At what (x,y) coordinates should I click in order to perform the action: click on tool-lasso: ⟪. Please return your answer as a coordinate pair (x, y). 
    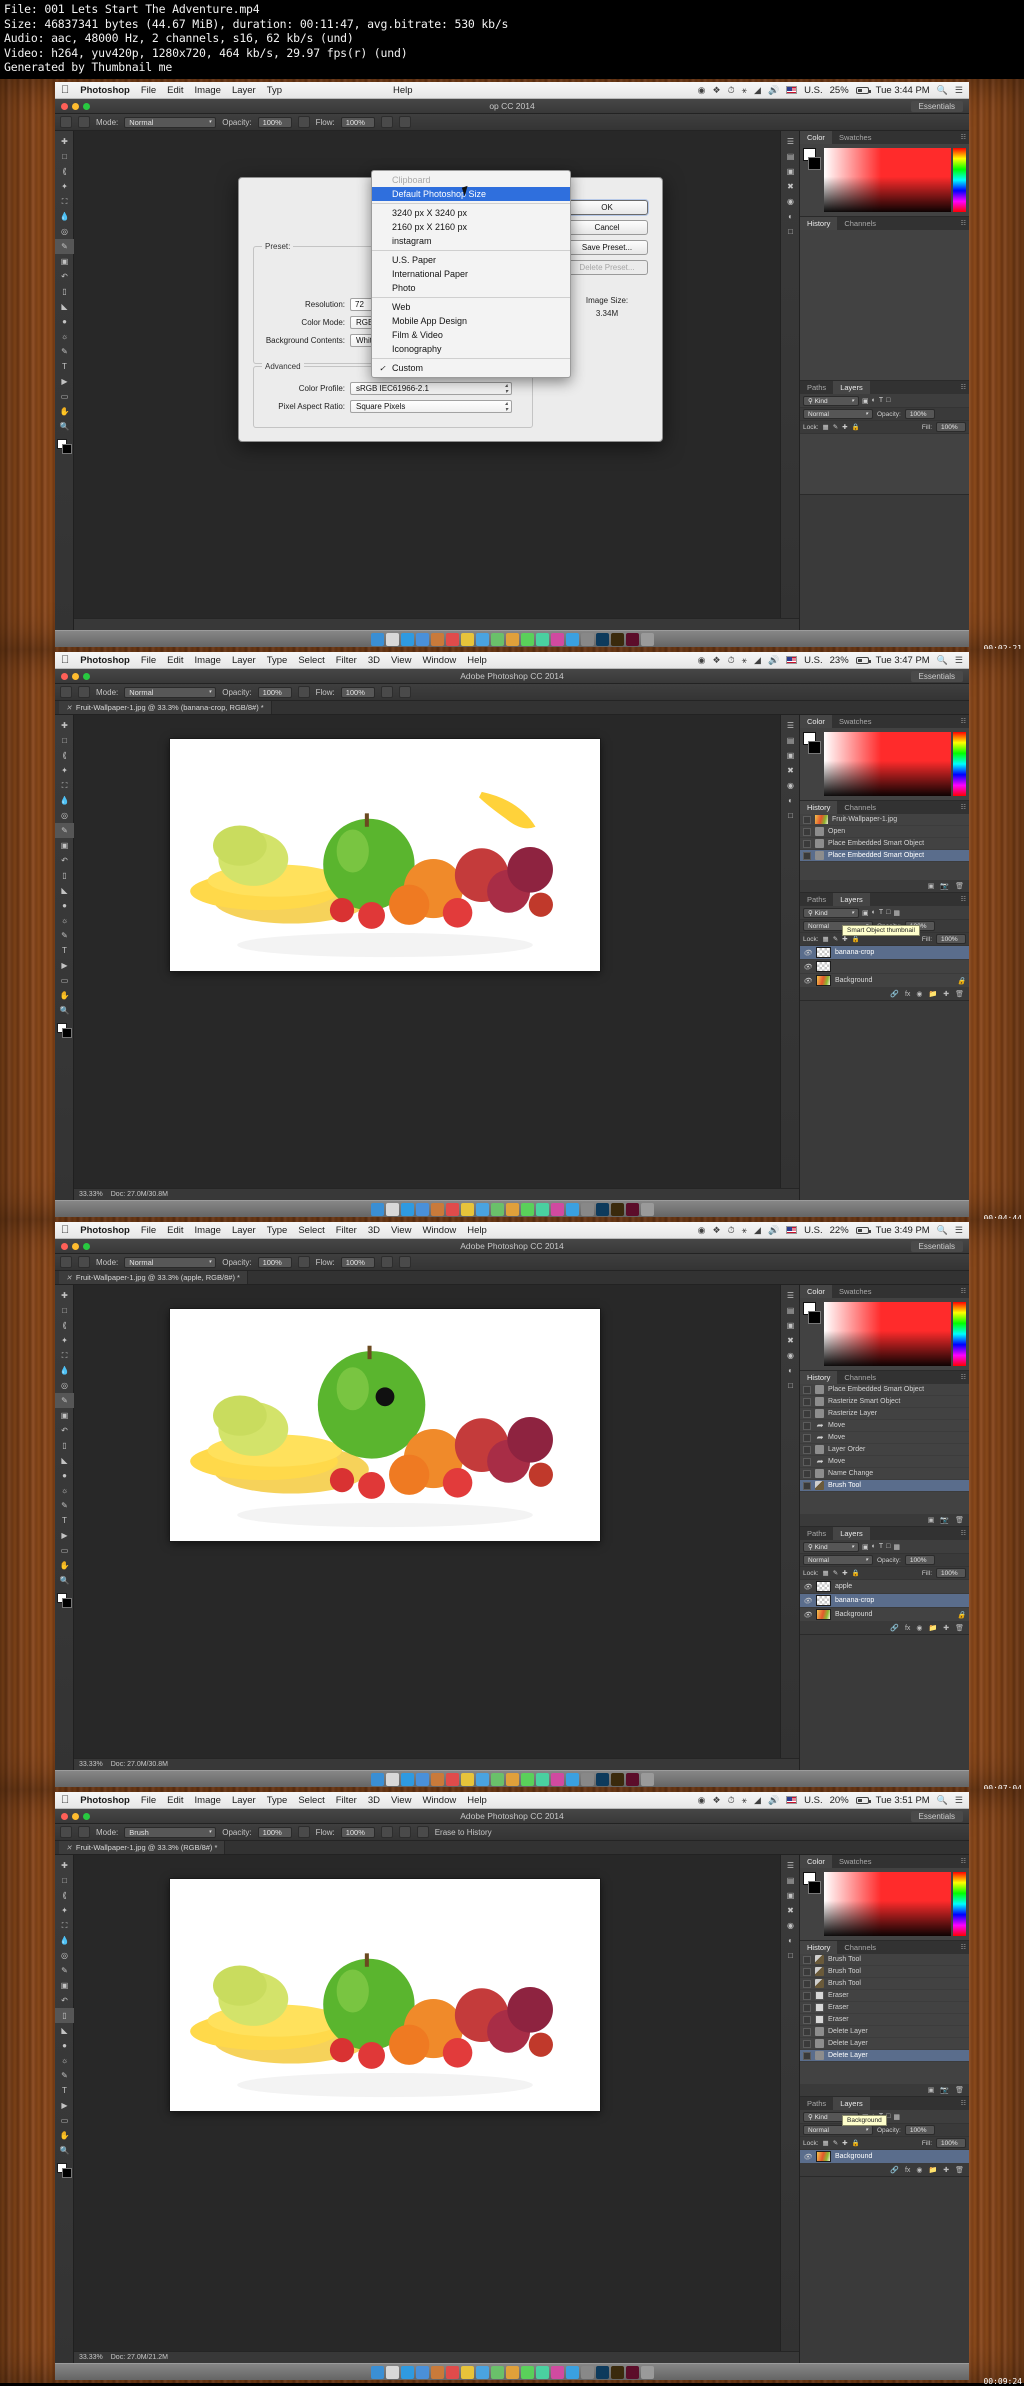
    Looking at the image, I should click on (64, 171).